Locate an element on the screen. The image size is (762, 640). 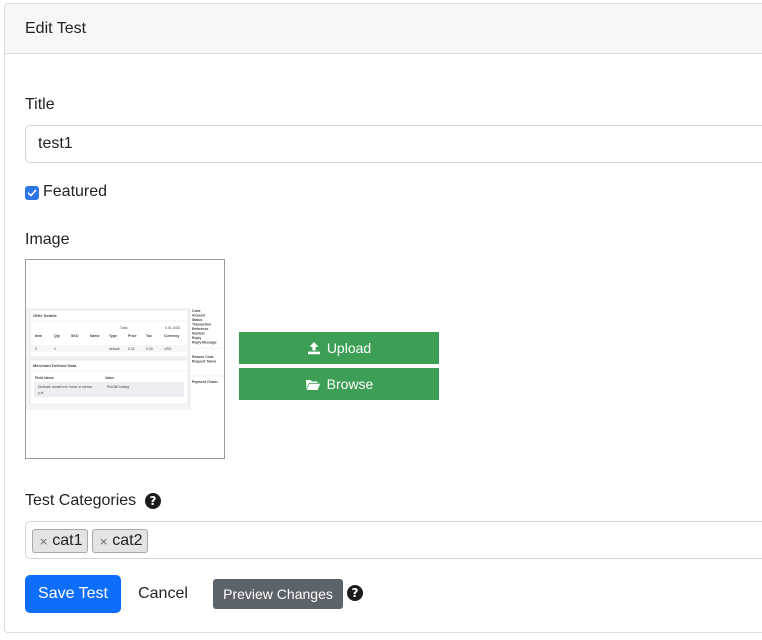
title-input is located at coordinates (393, 144).